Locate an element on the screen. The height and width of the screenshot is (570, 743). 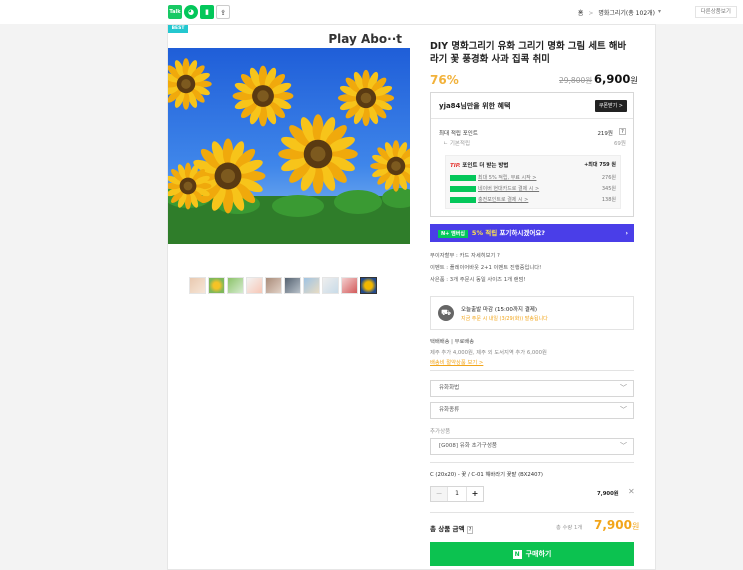
option-select-method: 유화화법 ﹀ is located at coordinates (532, 388).